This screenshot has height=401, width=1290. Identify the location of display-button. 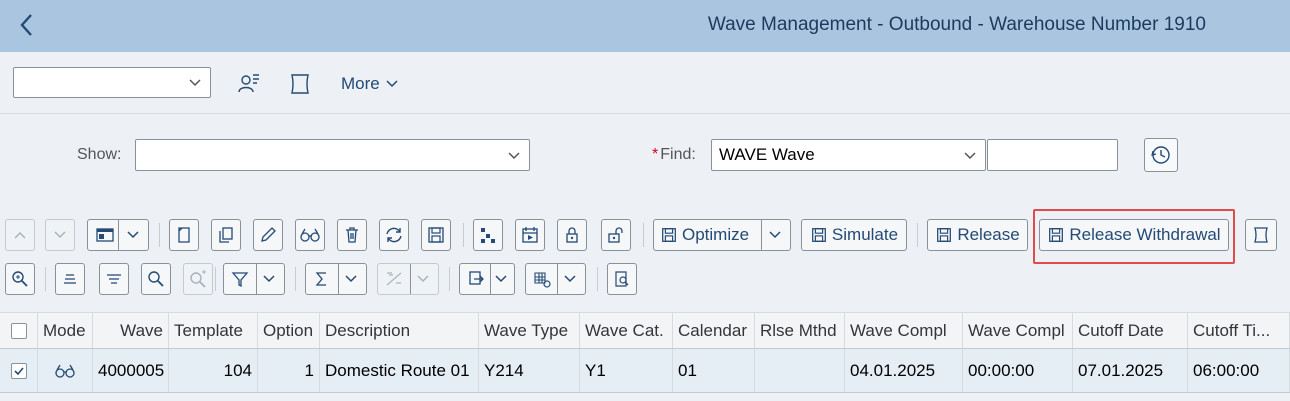
(310, 235).